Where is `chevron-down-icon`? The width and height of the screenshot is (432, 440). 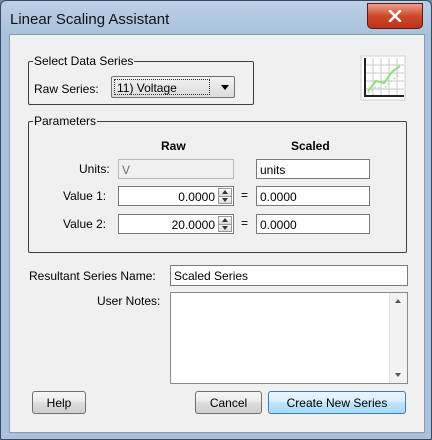
chevron-down-icon is located at coordinates (225, 87).